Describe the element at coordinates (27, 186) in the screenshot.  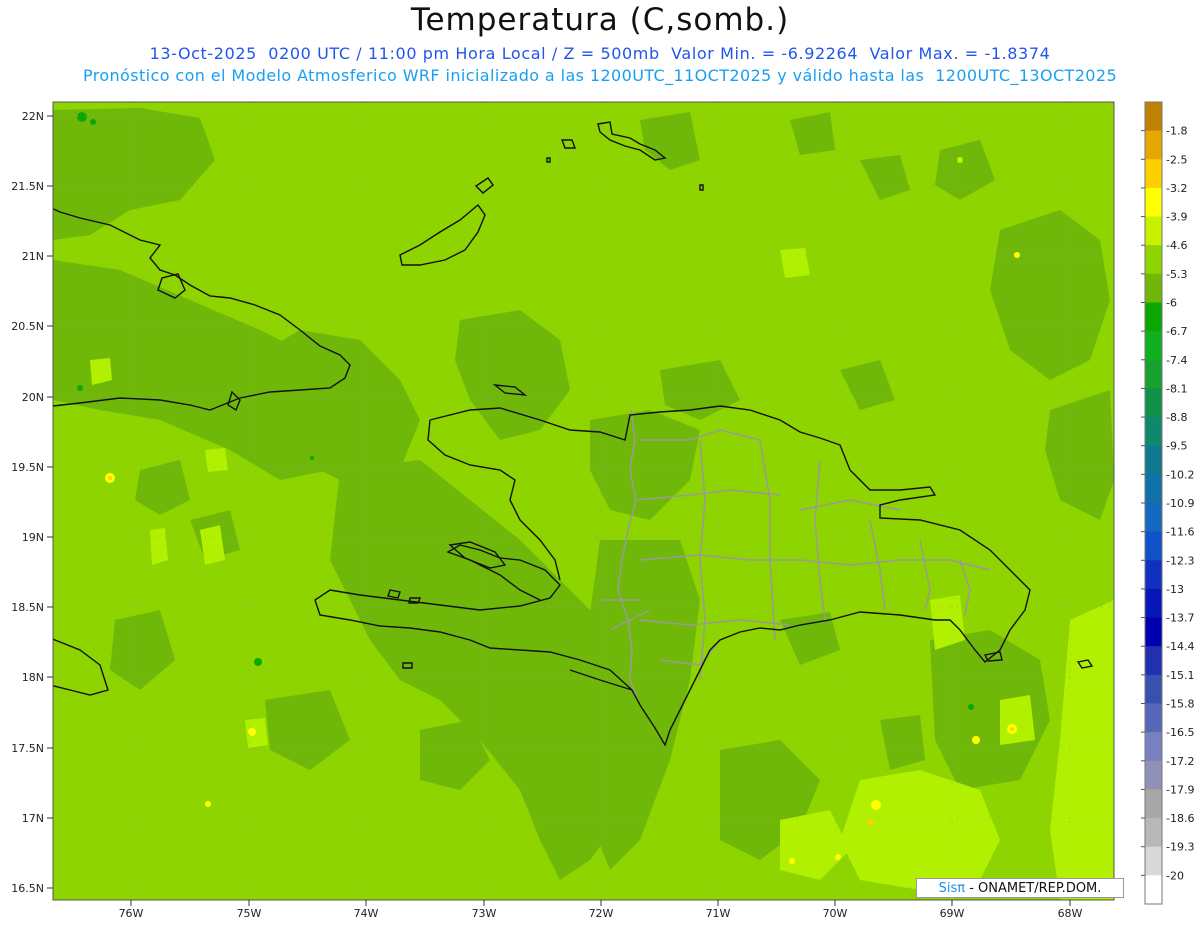
I see `svg-text: 21.5N` at that location.